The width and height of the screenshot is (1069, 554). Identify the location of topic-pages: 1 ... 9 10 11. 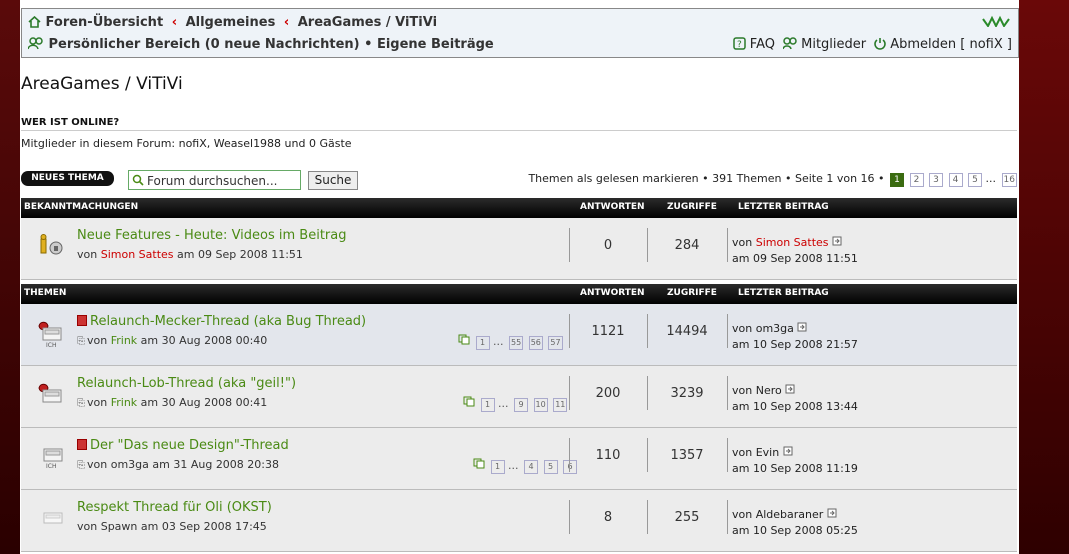
(515, 404).